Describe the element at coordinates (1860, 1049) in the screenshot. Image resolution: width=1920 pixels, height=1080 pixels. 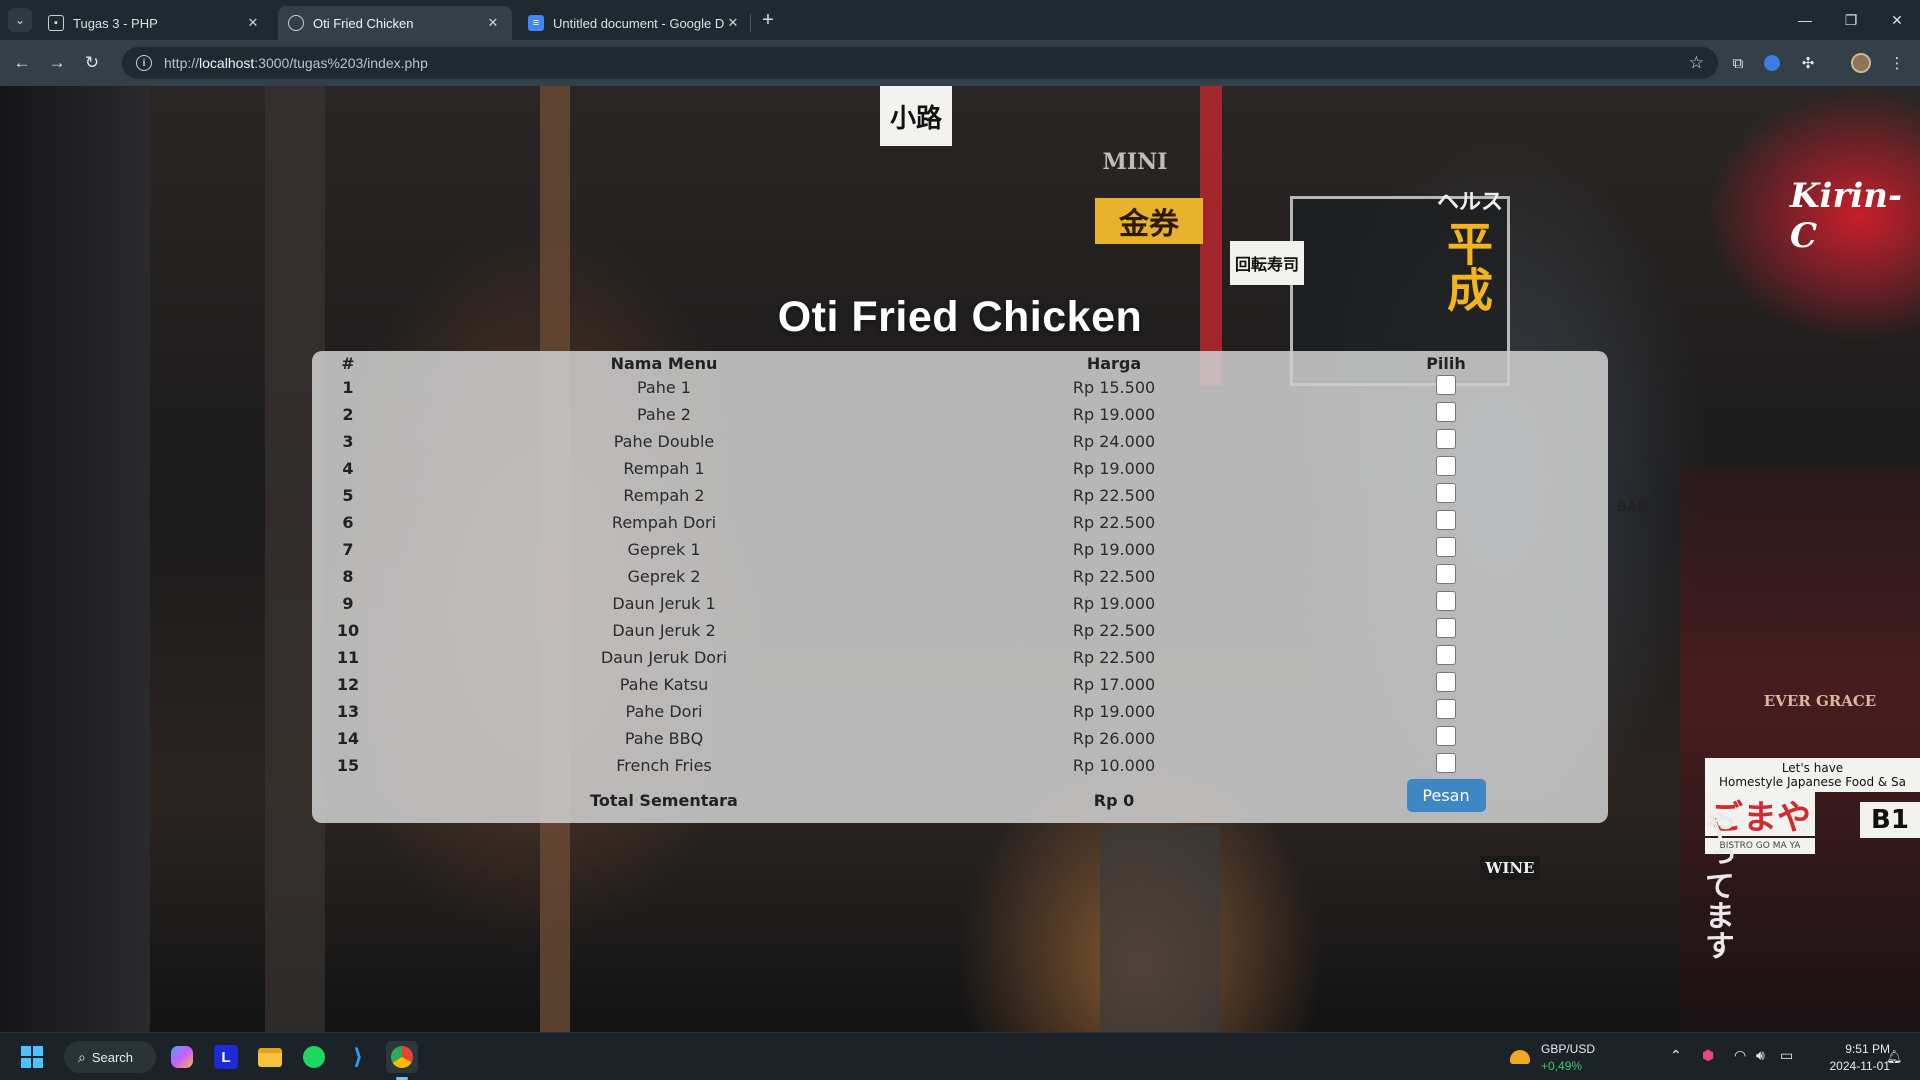
I see `clock-time: 9:51 PM` at that location.